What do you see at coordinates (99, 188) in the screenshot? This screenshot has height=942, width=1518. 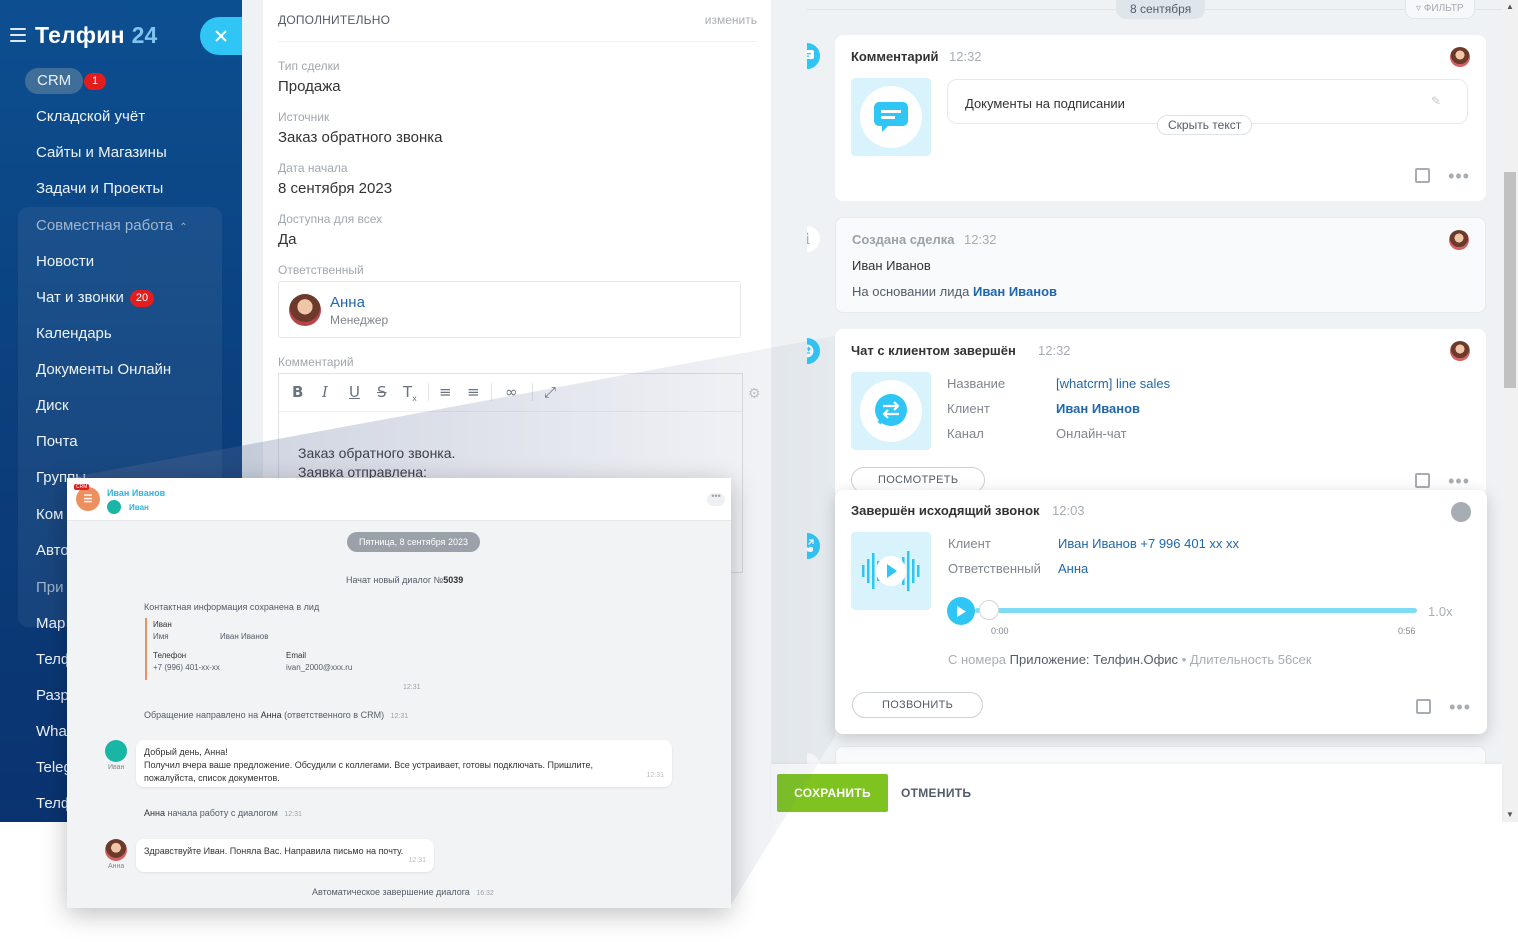 I see `sidebar-item-tasks: Задачи и Проекты` at bounding box center [99, 188].